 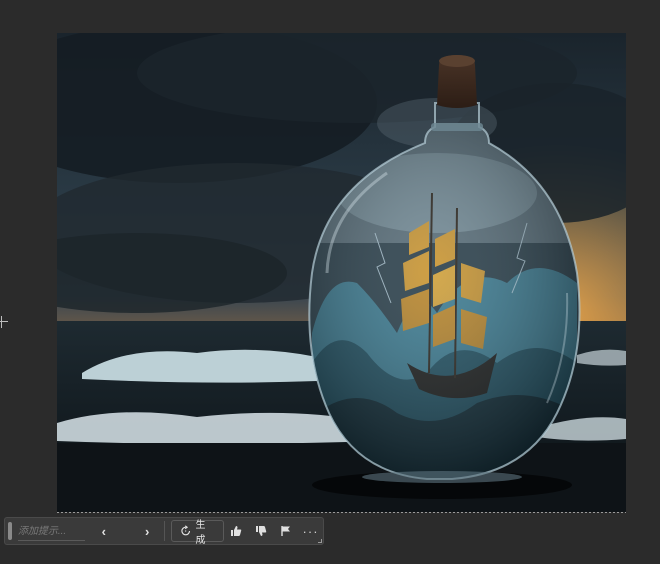 I want to click on flag-icon, so click(x=285, y=531).